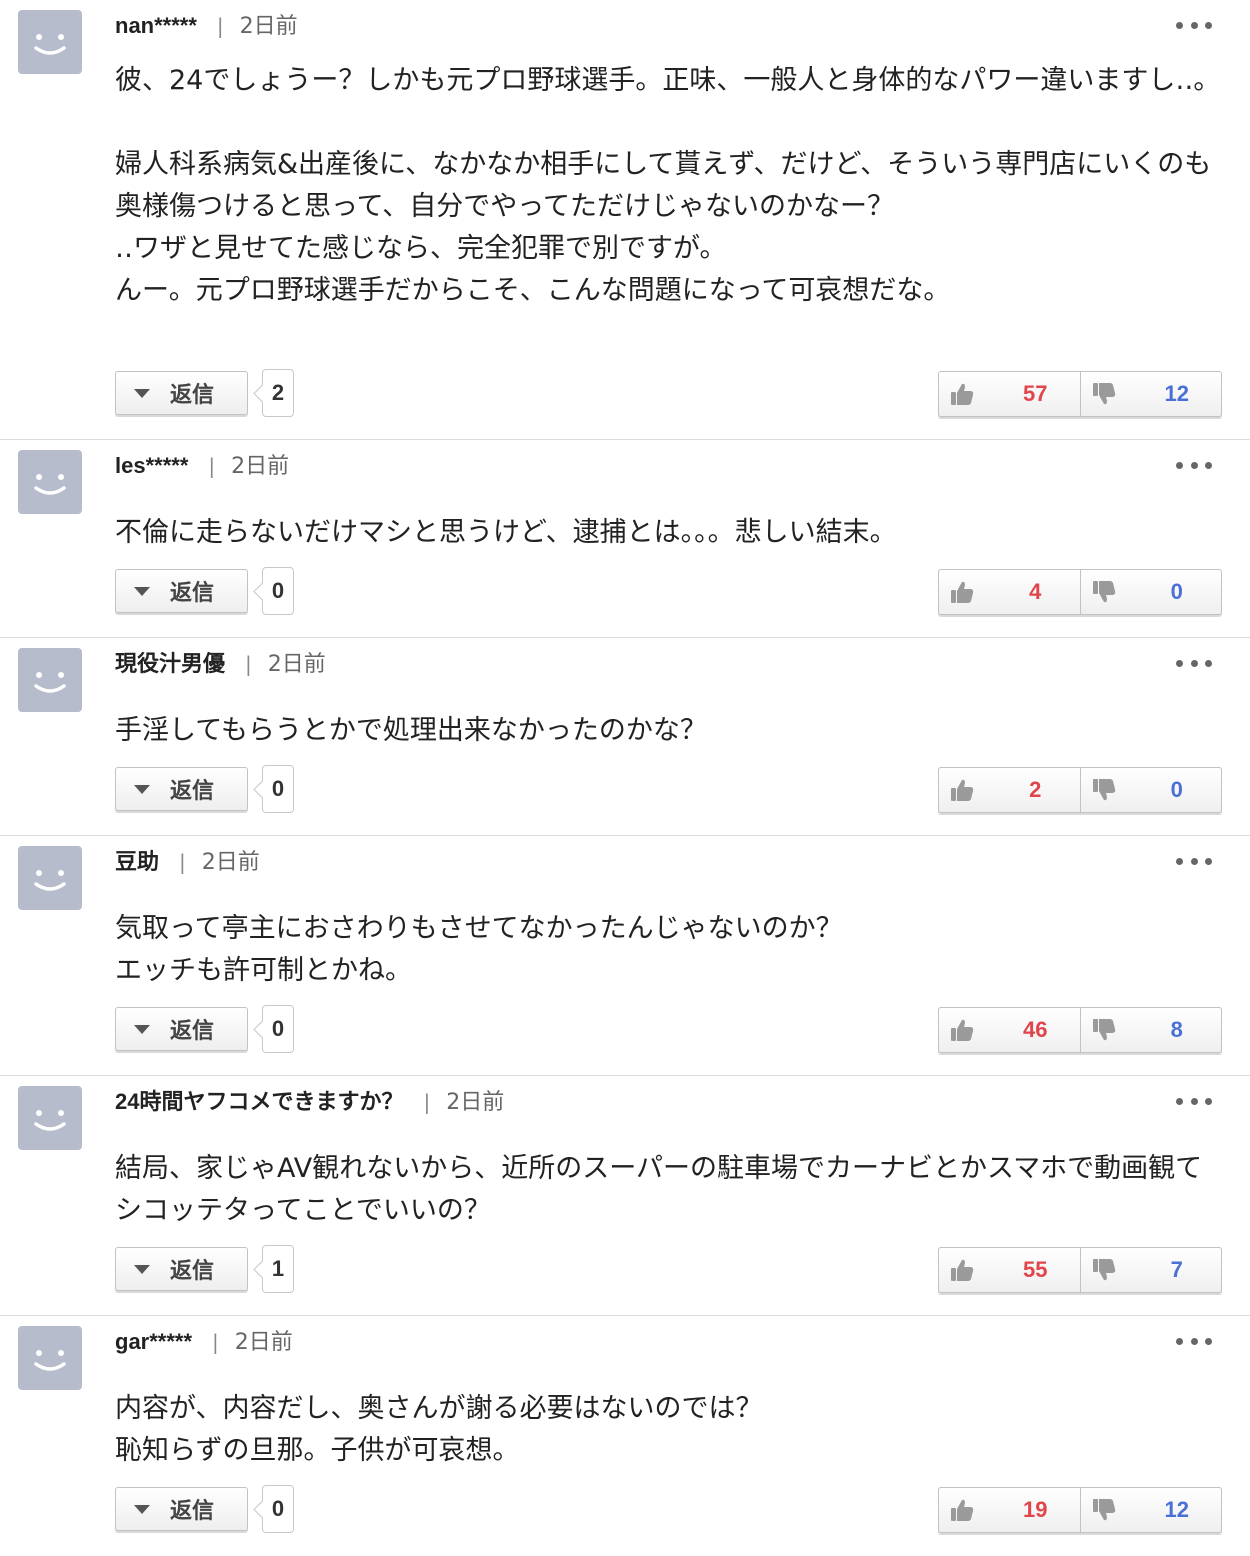  I want to click on like-count: 57, so click(1035, 393).